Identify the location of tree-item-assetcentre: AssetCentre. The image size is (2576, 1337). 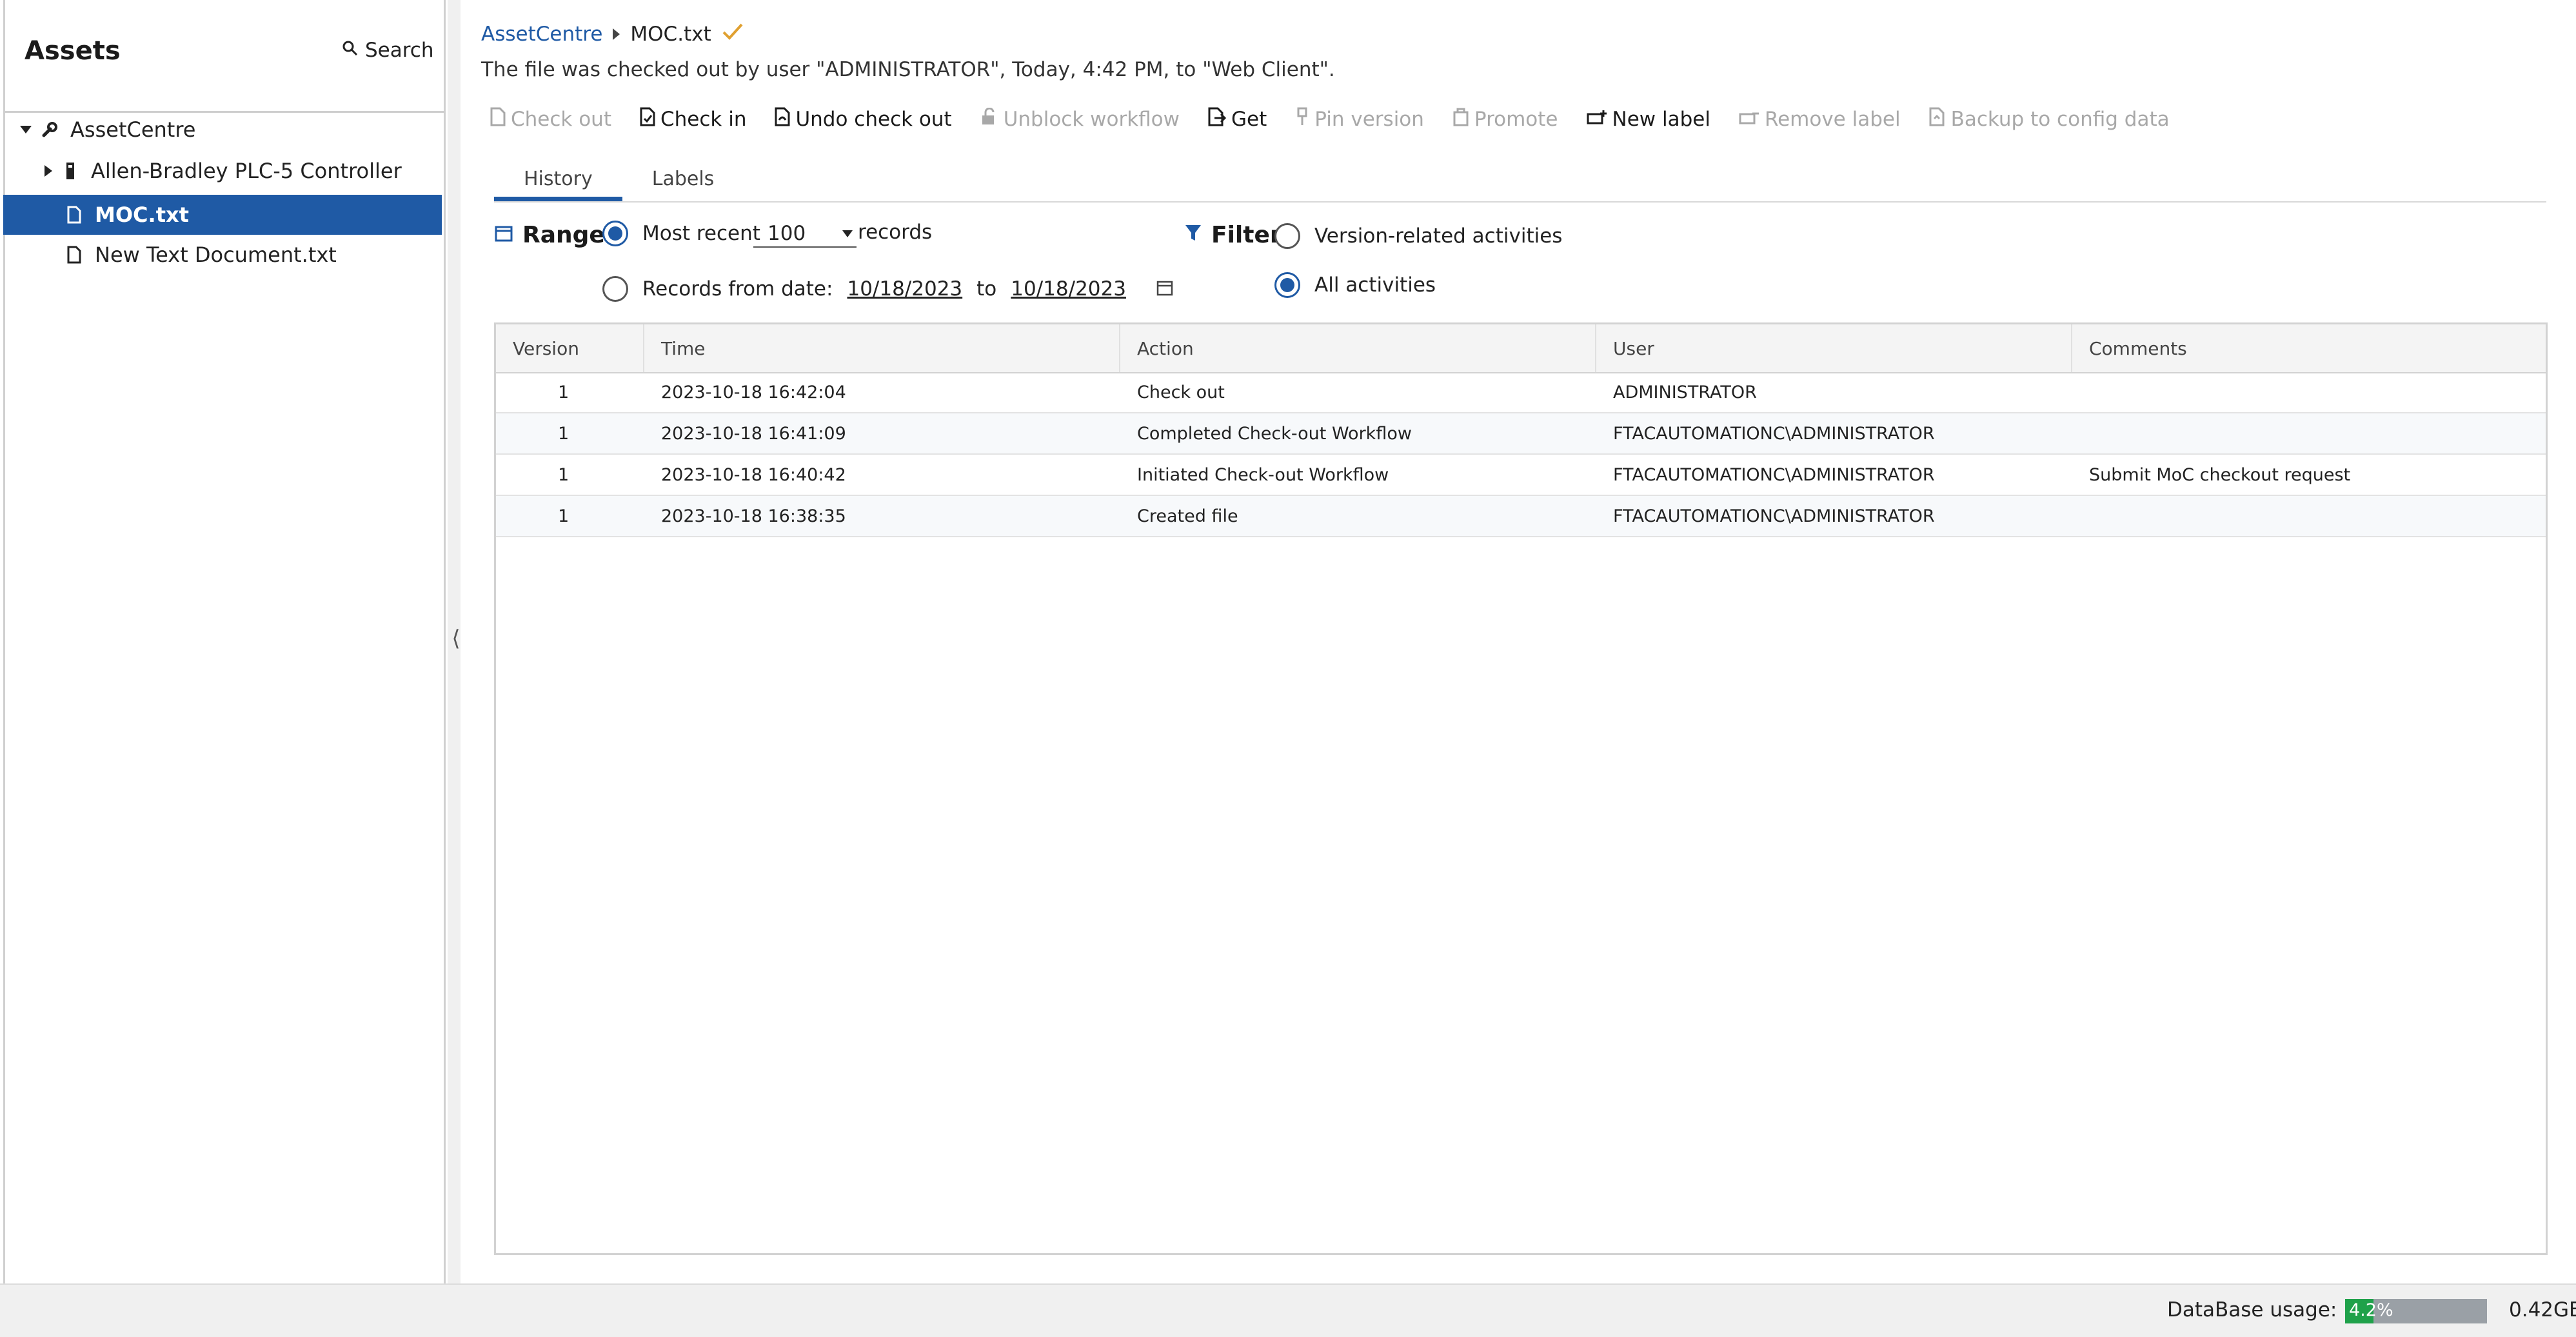
(223, 130).